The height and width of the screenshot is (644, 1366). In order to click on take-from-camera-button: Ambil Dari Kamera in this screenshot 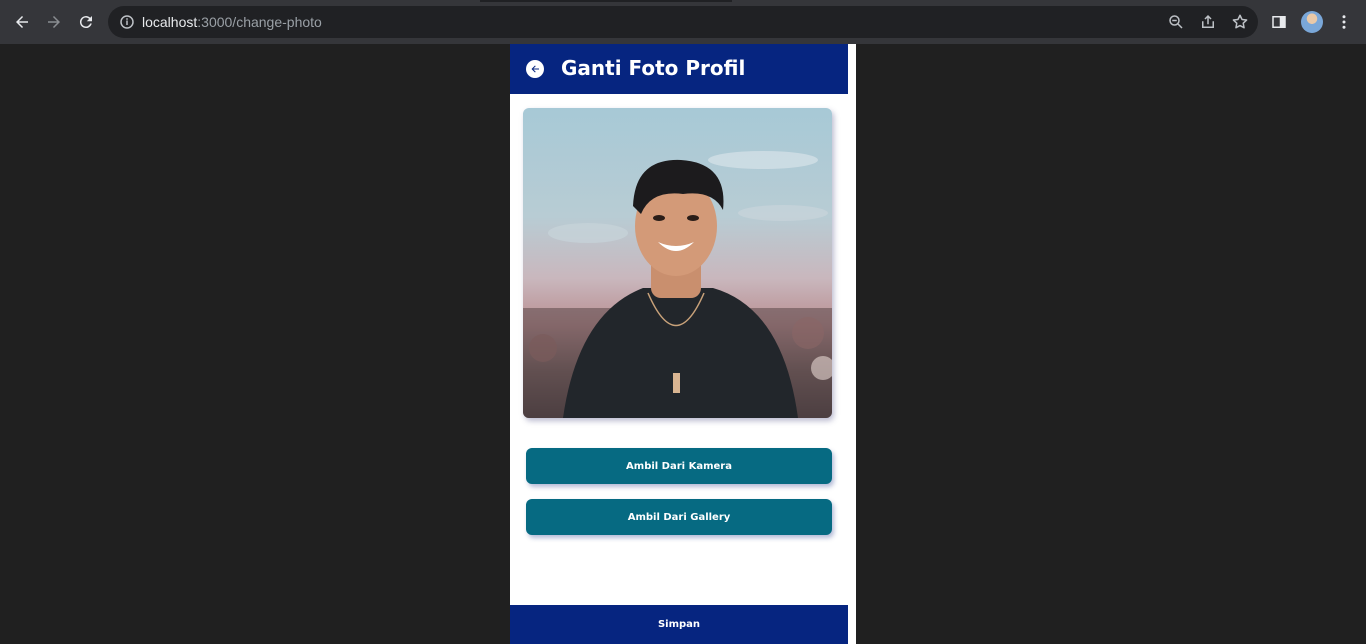, I will do `click(679, 466)`.